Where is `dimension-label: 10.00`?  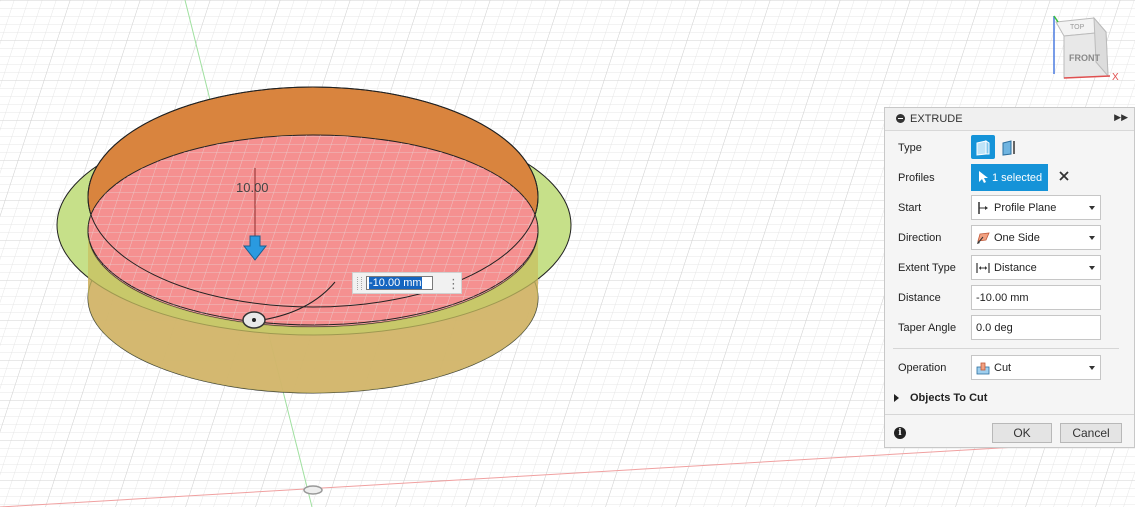 dimension-label: 10.00 is located at coordinates (252, 187).